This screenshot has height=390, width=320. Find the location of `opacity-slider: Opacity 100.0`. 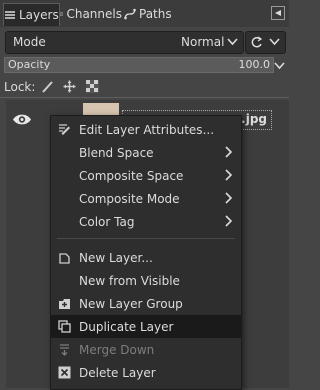

opacity-slider: Opacity 100.0 is located at coordinates (139, 65).